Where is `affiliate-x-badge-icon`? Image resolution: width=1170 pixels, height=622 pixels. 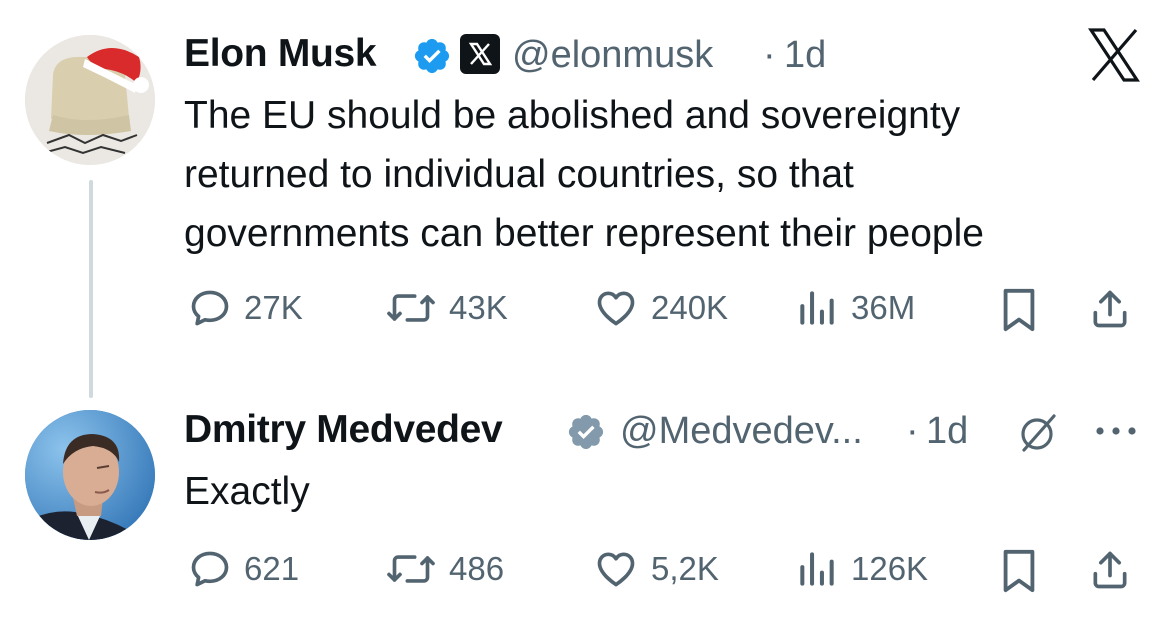
affiliate-x-badge-icon is located at coordinates (480, 54).